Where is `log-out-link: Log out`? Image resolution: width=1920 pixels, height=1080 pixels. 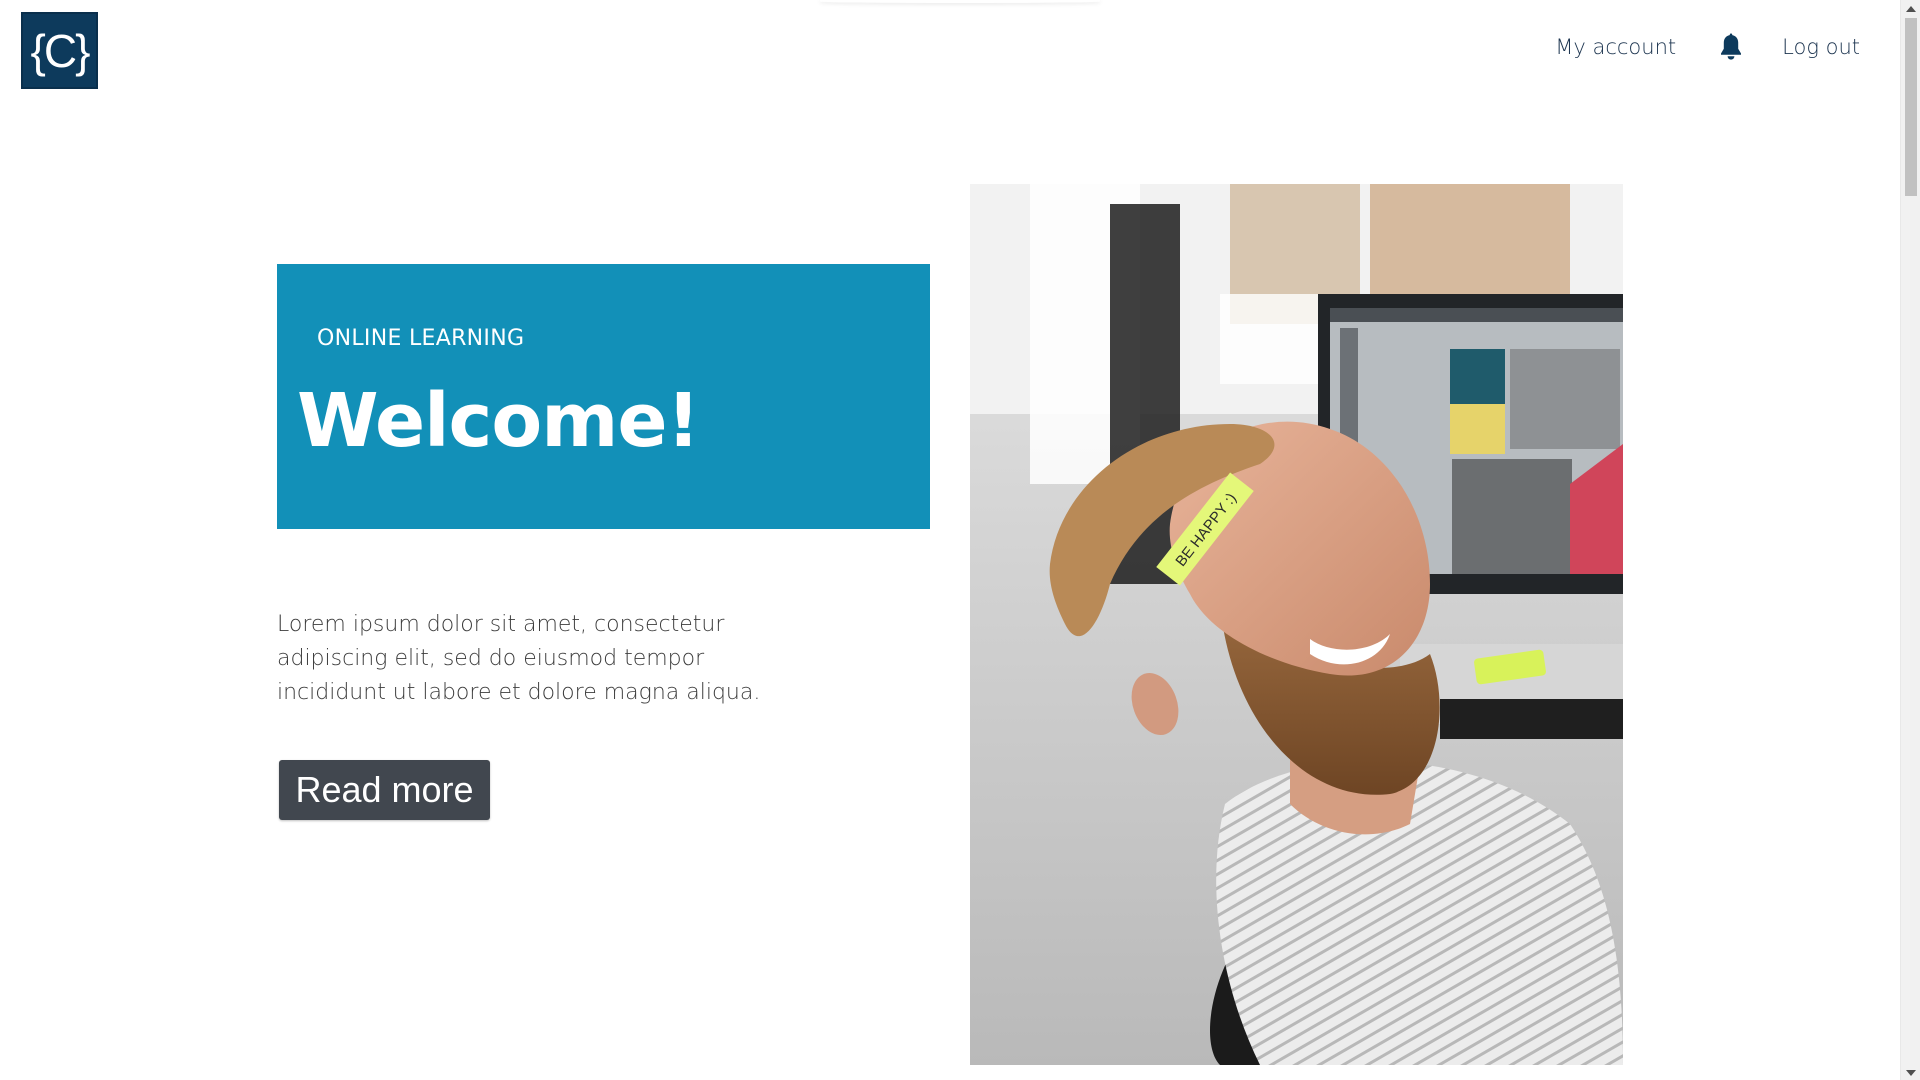 log-out-link: Log out is located at coordinates (1821, 47).